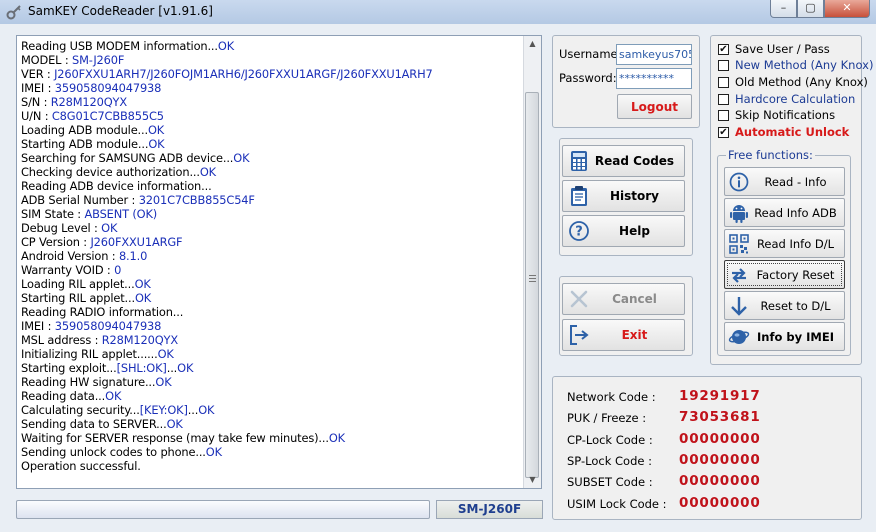 The height and width of the screenshot is (532, 876). What do you see at coordinates (271, 284) in the screenshot?
I see `log-line: Loading RIL applet...OK` at bounding box center [271, 284].